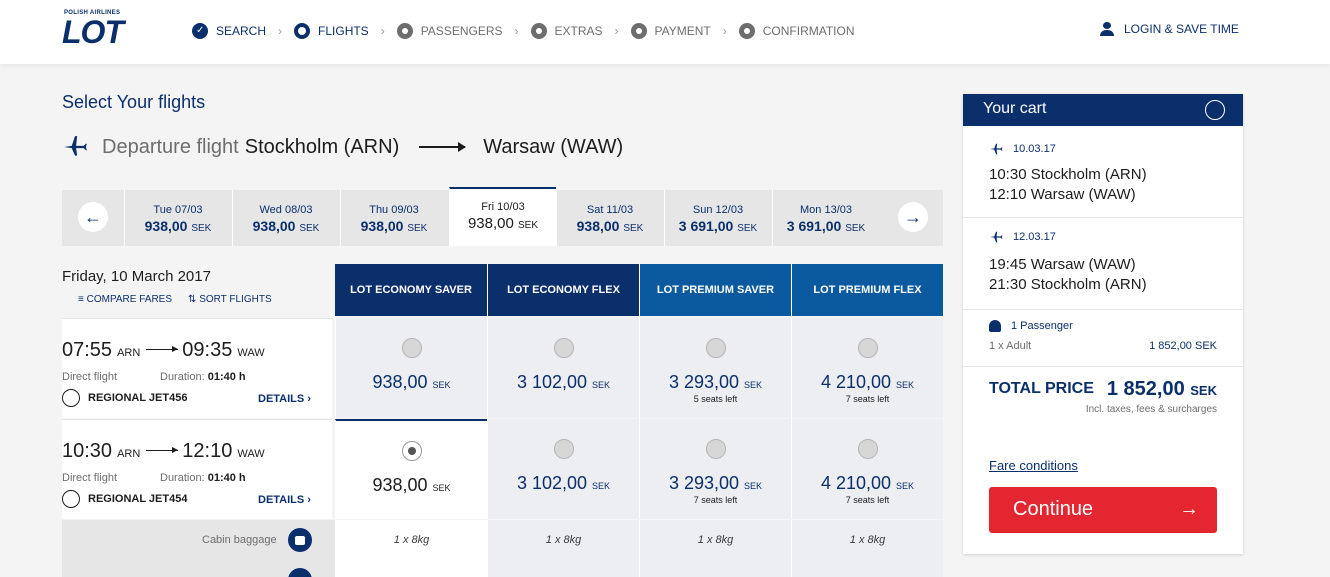  Describe the element at coordinates (411, 451) in the screenshot. I see `fare-radio-selected` at that location.